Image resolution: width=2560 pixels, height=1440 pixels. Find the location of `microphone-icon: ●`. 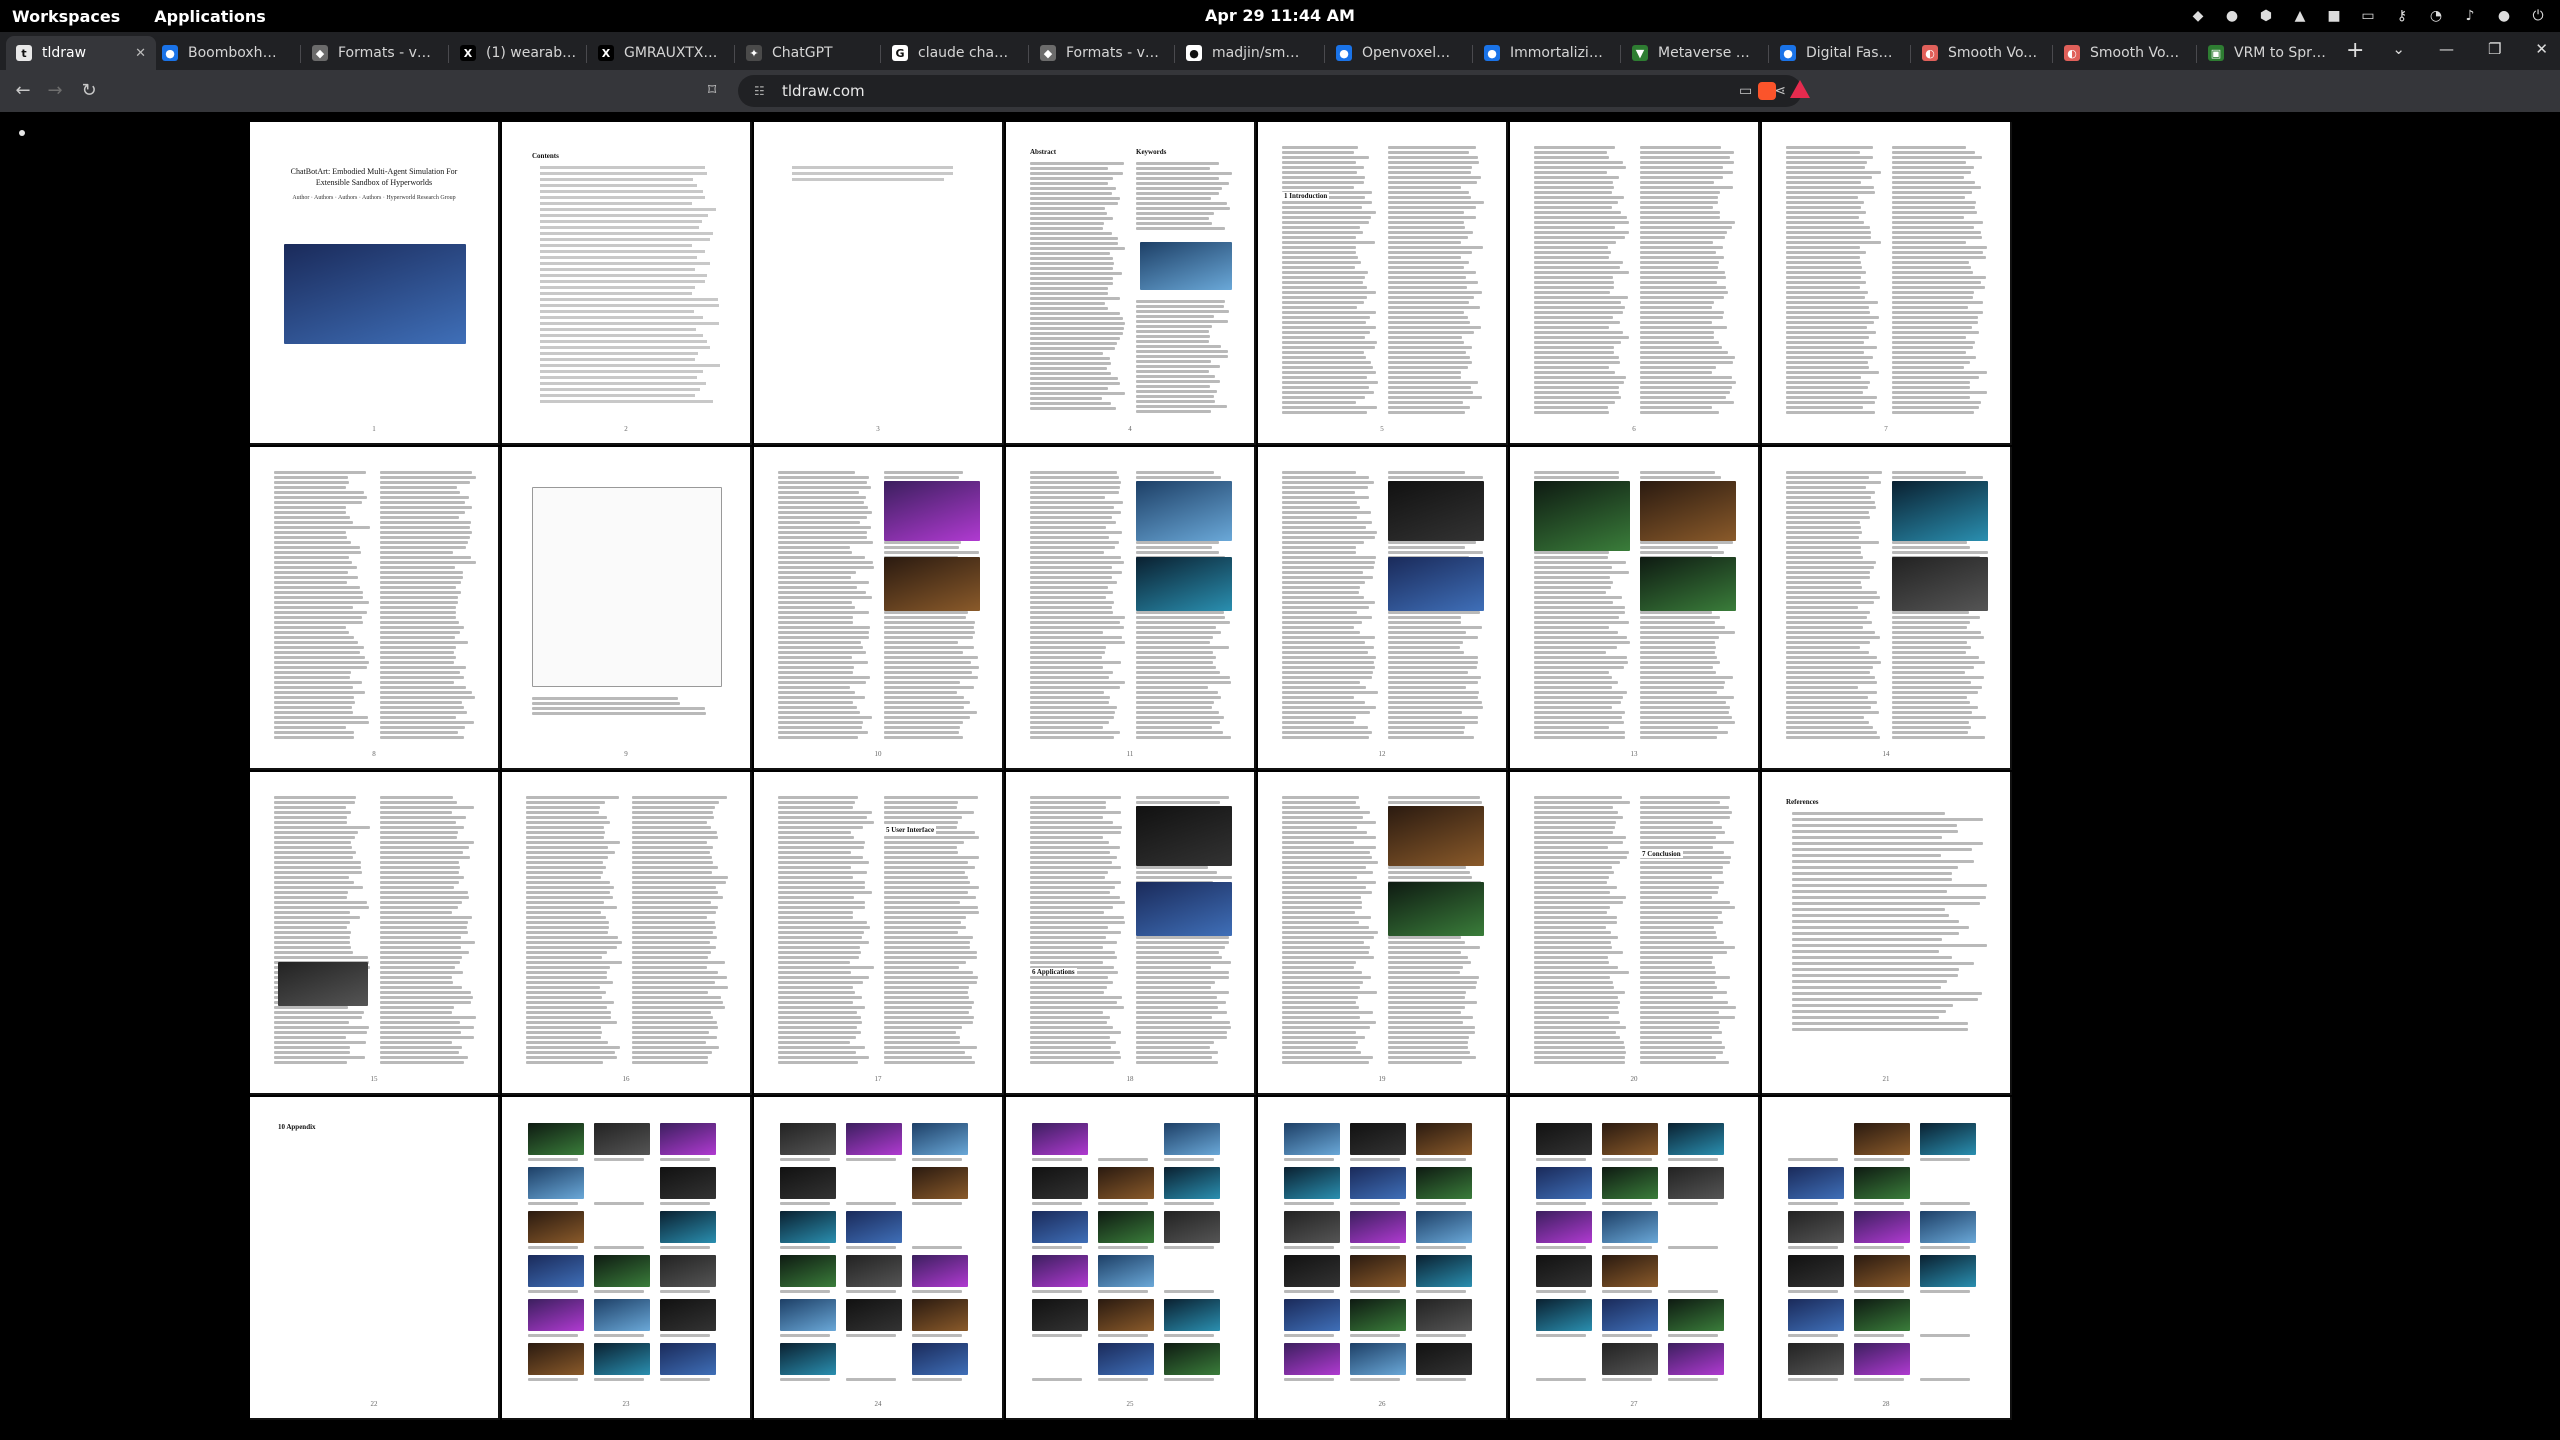

microphone-icon: ● is located at coordinates (2504, 16).